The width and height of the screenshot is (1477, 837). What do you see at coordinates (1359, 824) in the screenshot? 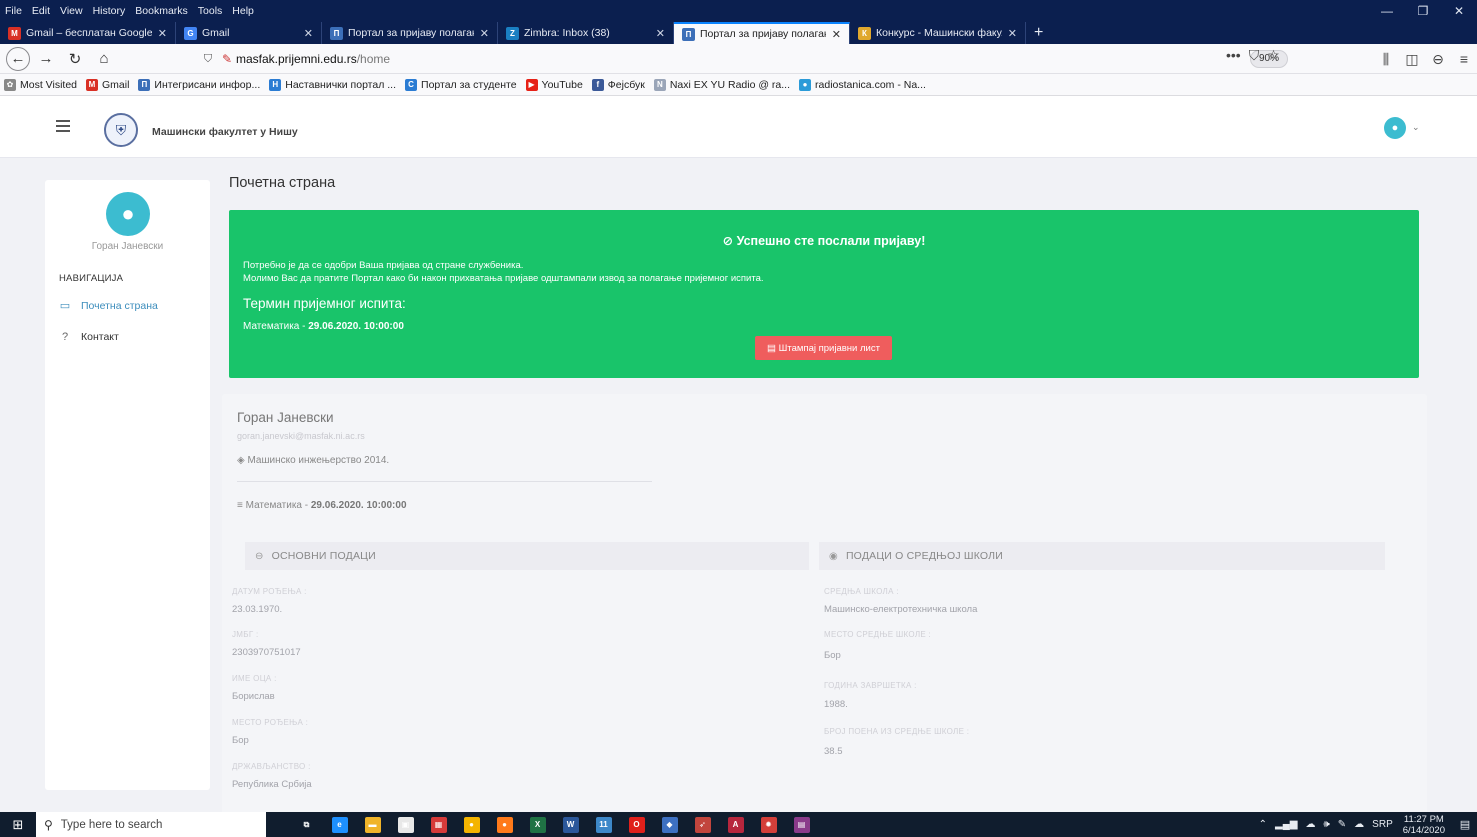
I see `onedrive-icon: ☁` at bounding box center [1359, 824].